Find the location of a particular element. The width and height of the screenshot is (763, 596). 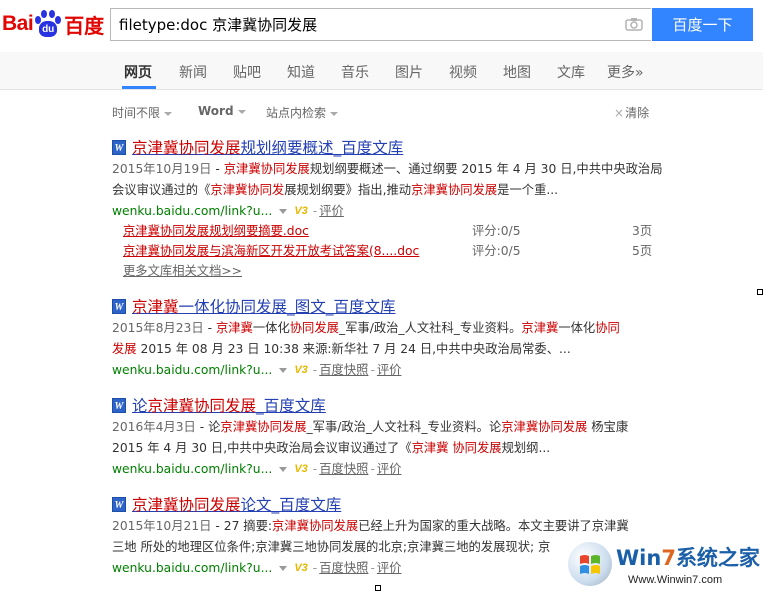

related-doc-link: 京津冀协同发展与滨海新区开发开放考试答案(8....doc is located at coordinates (271, 250).